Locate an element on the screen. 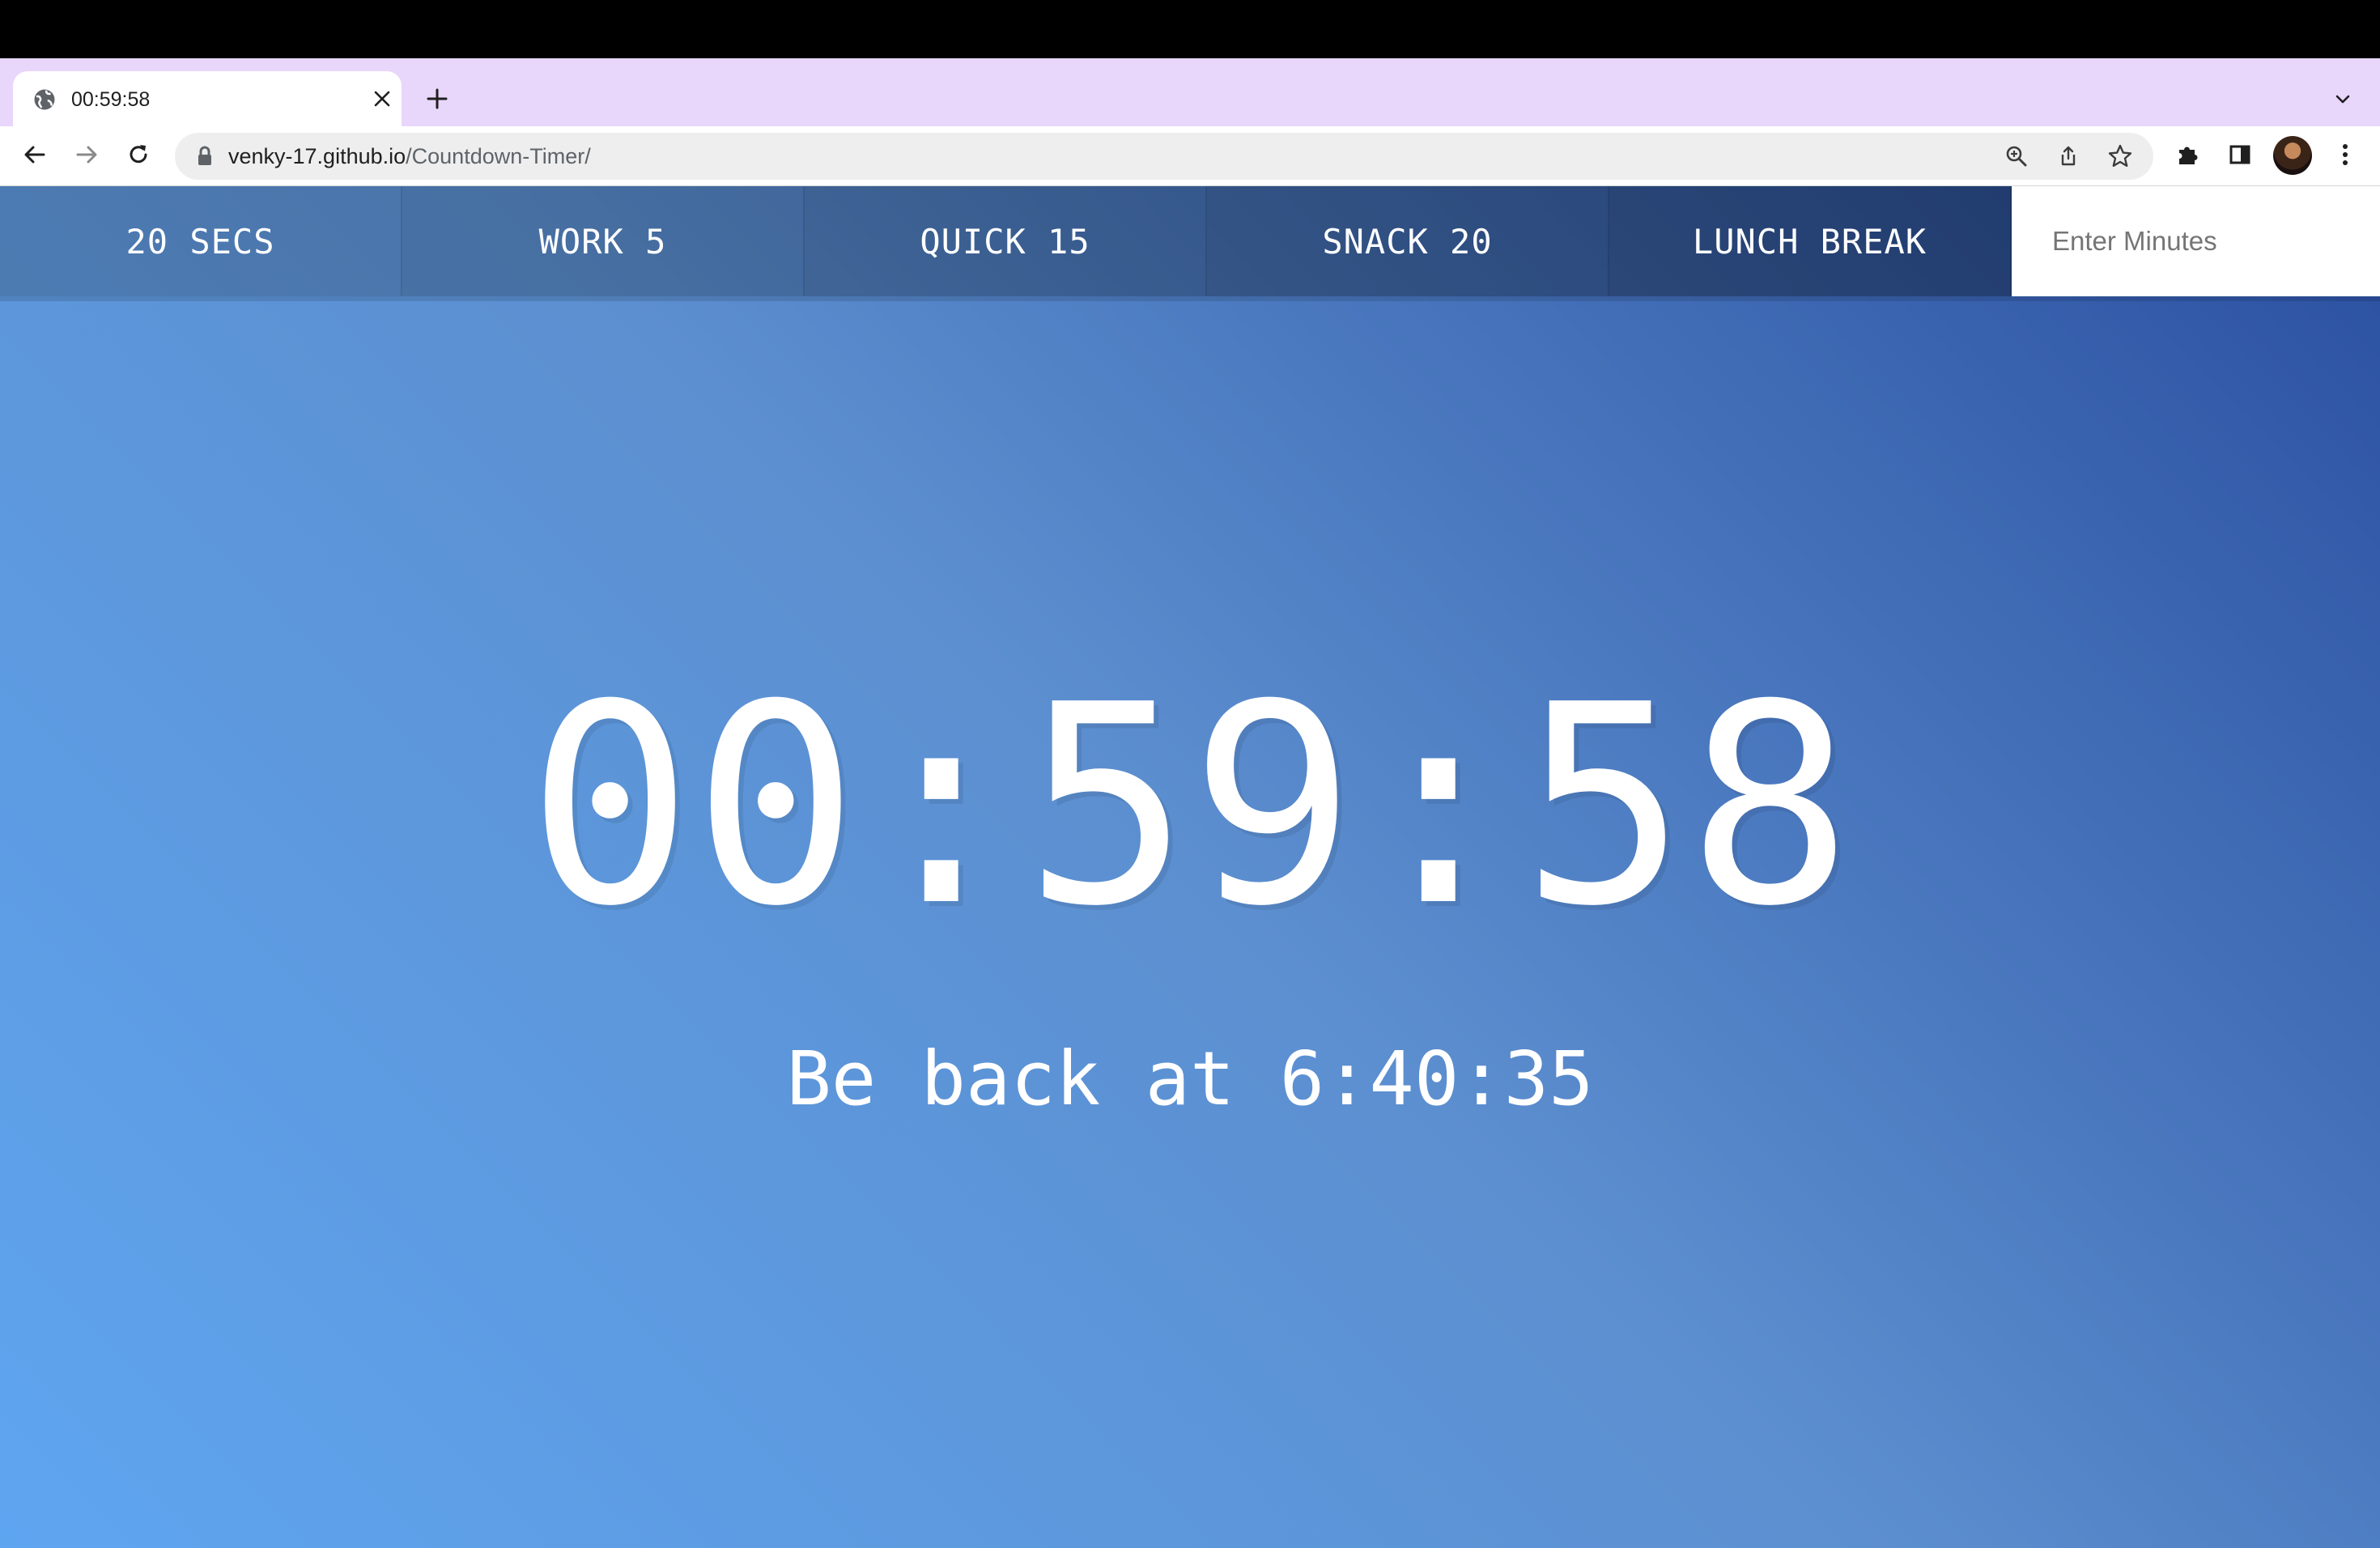 The width and height of the screenshot is (2380, 1548). forward-button is located at coordinates (86, 156).